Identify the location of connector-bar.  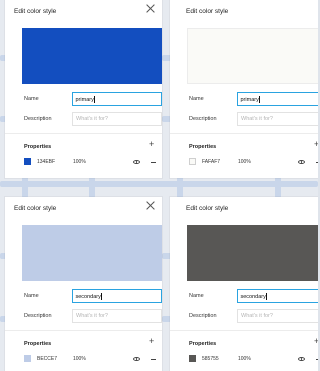
(159, 184).